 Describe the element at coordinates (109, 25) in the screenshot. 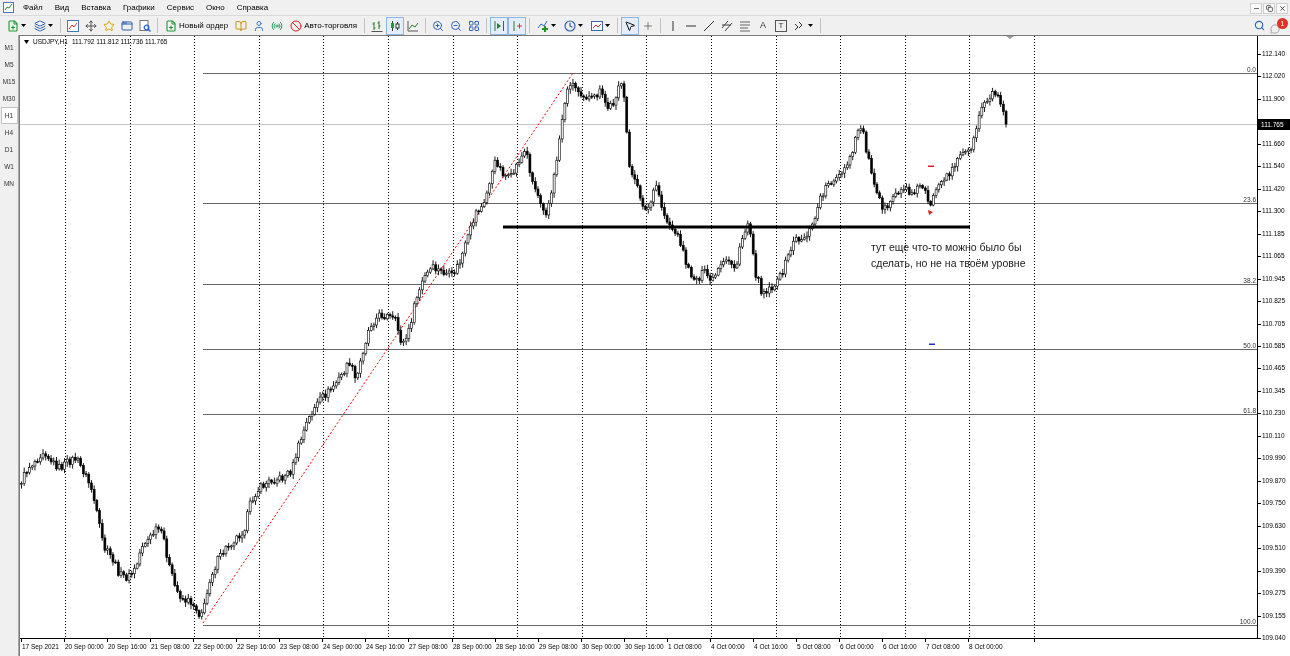

I see `star-icon` at that location.